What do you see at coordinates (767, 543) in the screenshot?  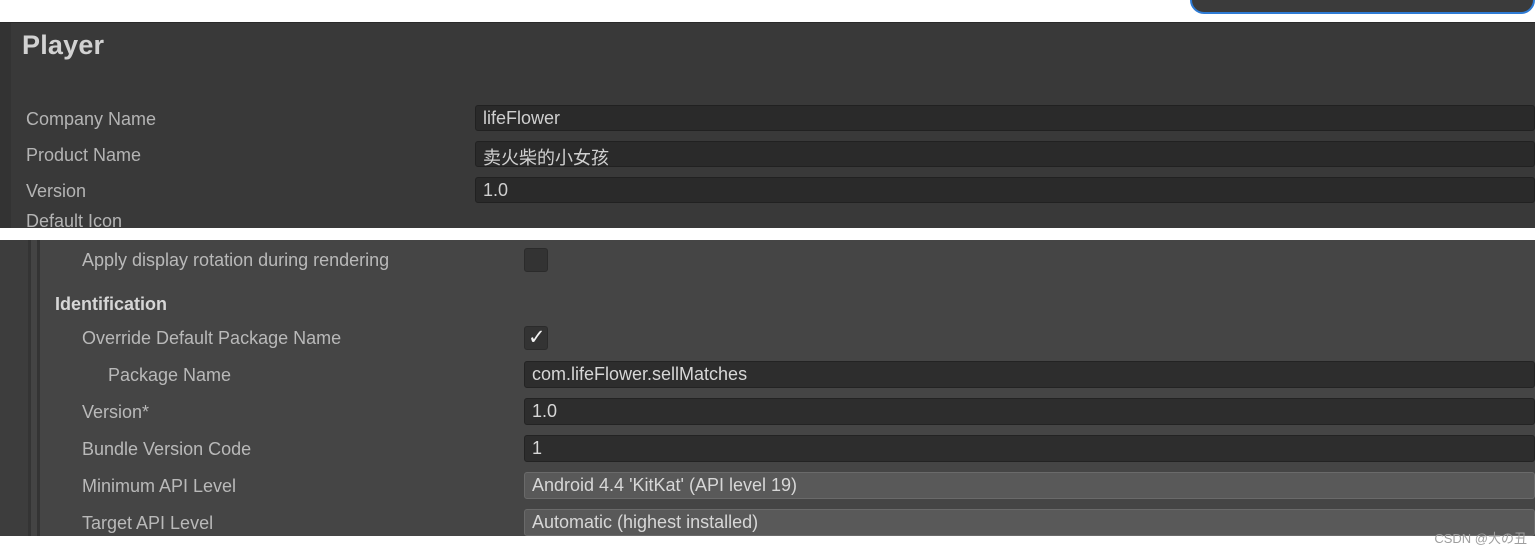 I see `bottom-white-band` at bounding box center [767, 543].